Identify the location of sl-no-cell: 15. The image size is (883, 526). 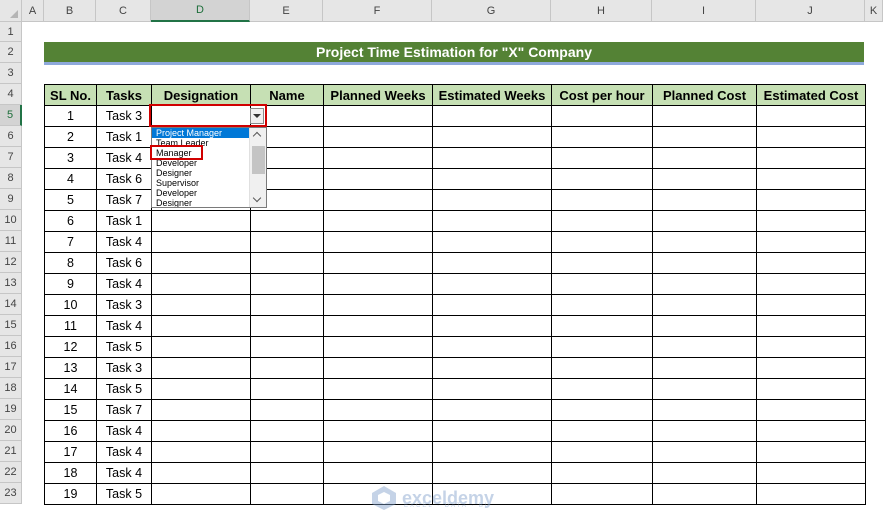
(70, 410).